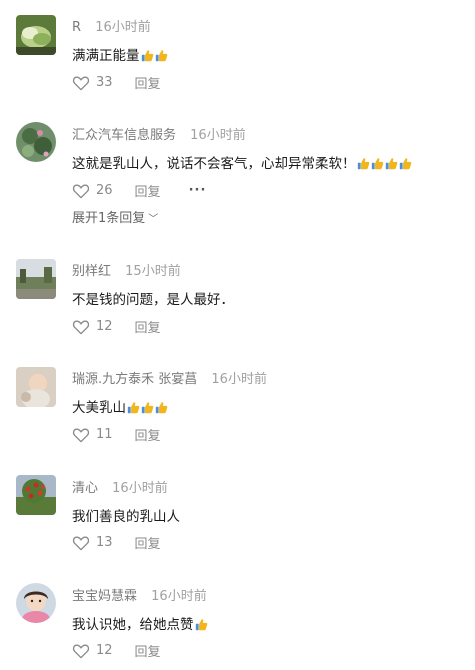 Image resolution: width=475 pixels, height=670 pixels. I want to click on like-count: 11, so click(104, 434).